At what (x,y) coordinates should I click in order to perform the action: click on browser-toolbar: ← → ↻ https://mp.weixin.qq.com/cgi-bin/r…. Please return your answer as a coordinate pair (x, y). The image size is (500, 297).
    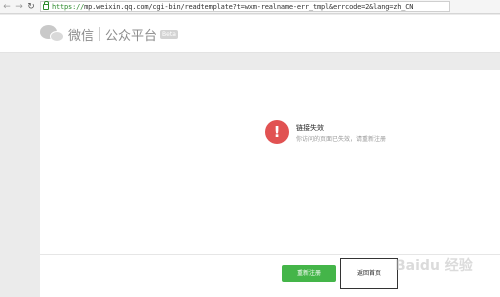
    Looking at the image, I should click on (250, 7).